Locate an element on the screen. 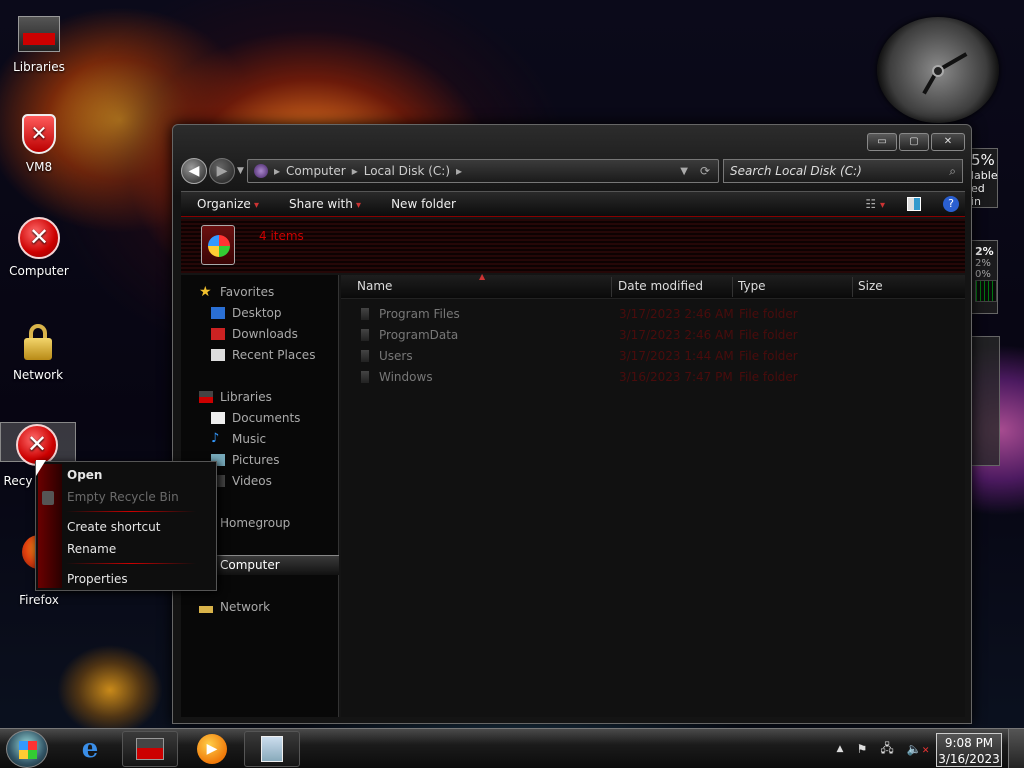  desktop-icon-vm8: ✕ VM8 is located at coordinates (39, 143).